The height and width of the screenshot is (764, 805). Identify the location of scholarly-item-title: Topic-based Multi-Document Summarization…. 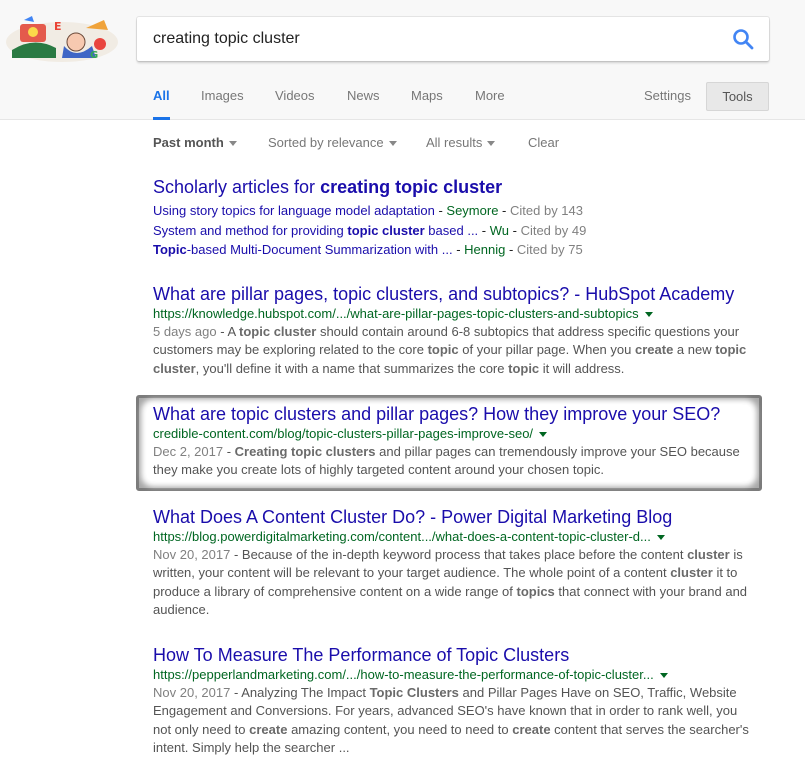
(303, 249).